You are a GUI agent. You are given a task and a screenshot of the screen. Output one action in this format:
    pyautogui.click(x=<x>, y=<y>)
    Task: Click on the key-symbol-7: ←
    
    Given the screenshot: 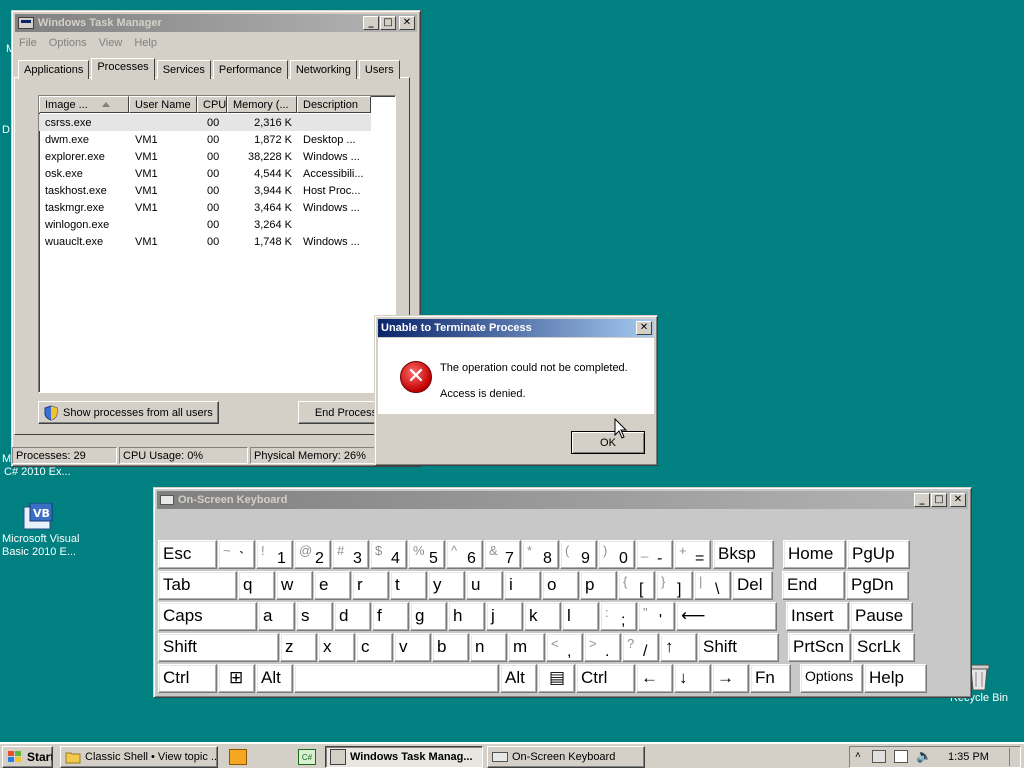 What is the action you would take?
    pyautogui.click(x=654, y=678)
    